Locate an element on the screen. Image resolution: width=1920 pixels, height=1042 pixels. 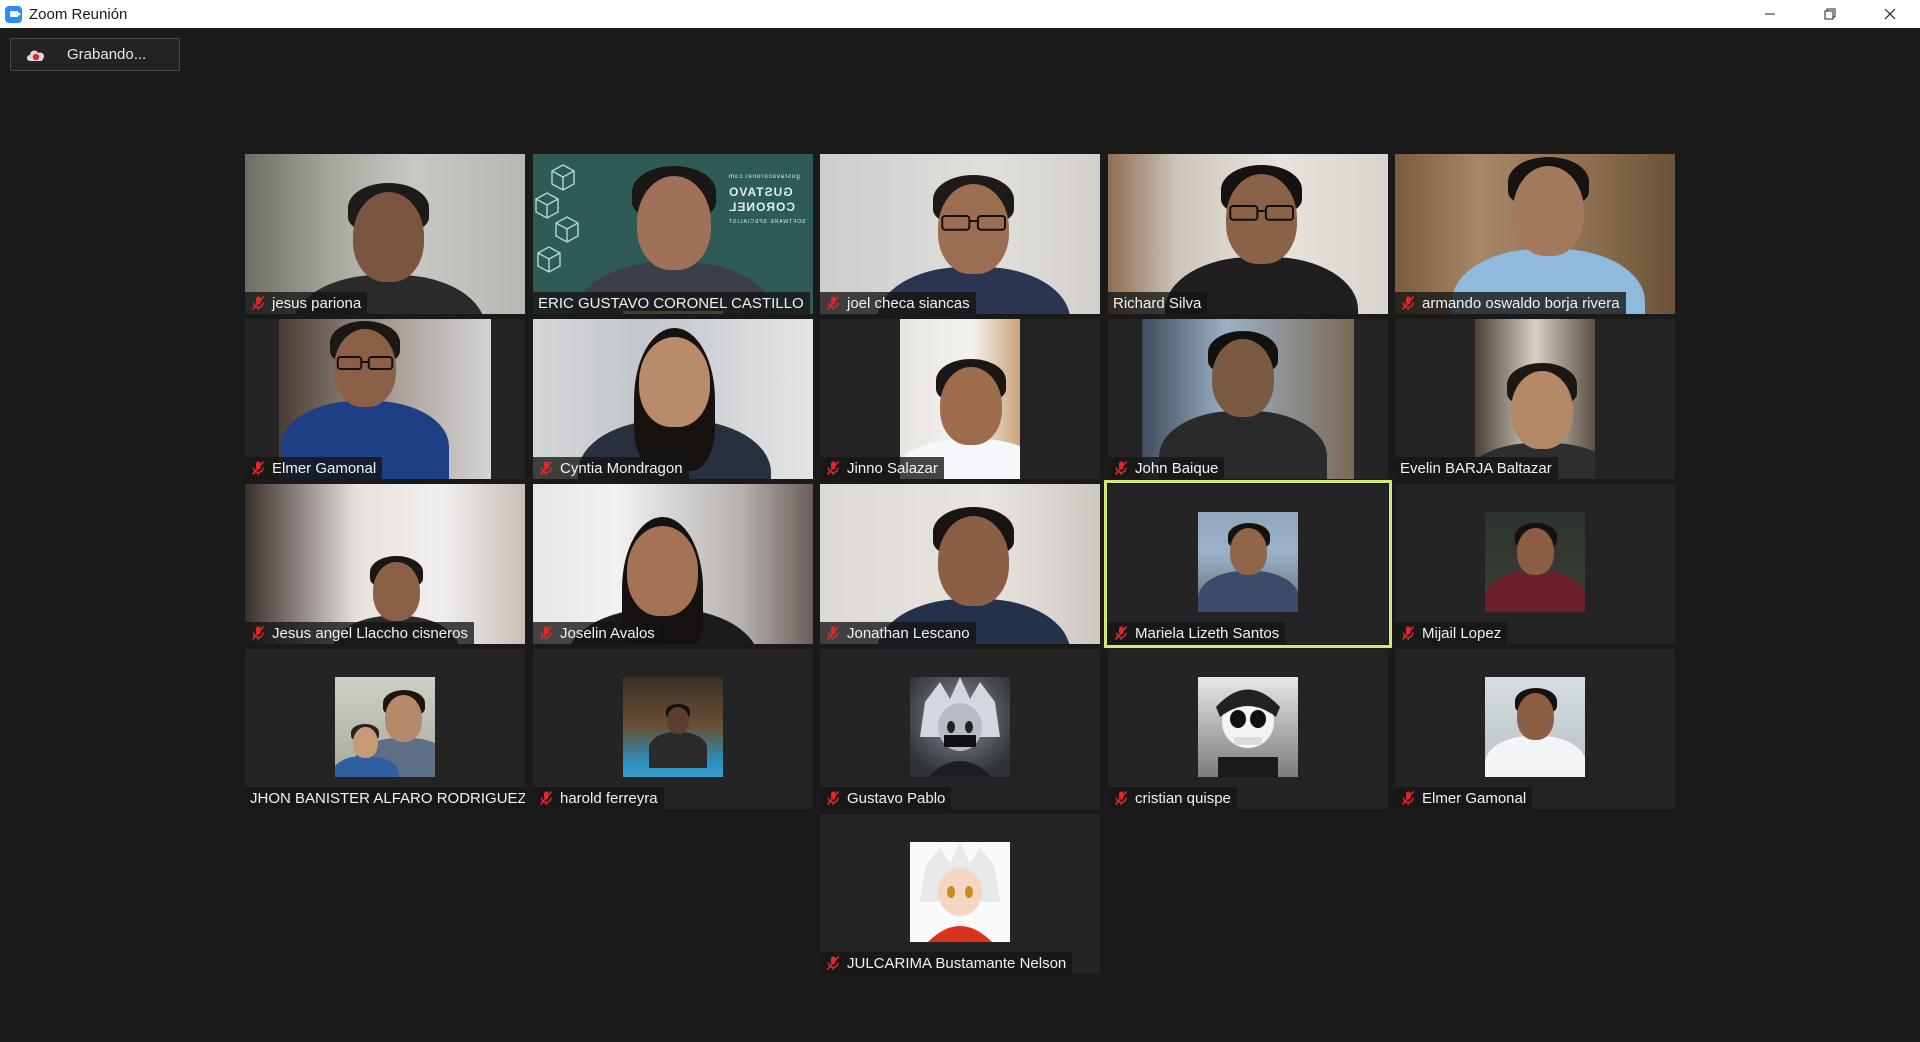
participant-nameplate: joel checa siancas is located at coordinates (898, 303).